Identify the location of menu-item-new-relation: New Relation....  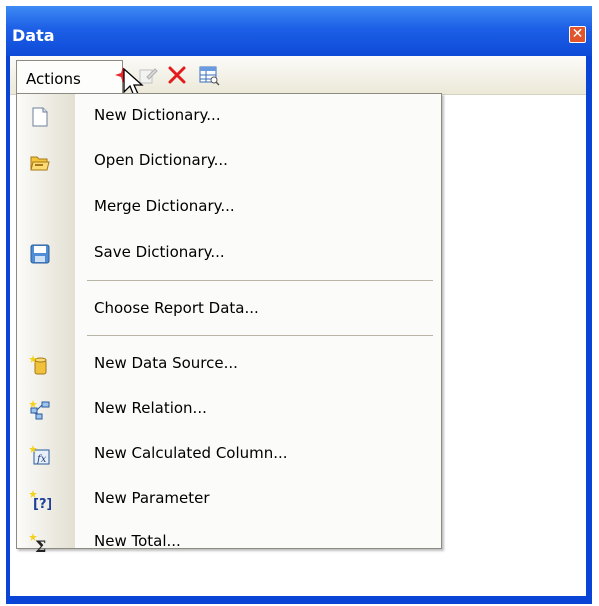
(229, 409).